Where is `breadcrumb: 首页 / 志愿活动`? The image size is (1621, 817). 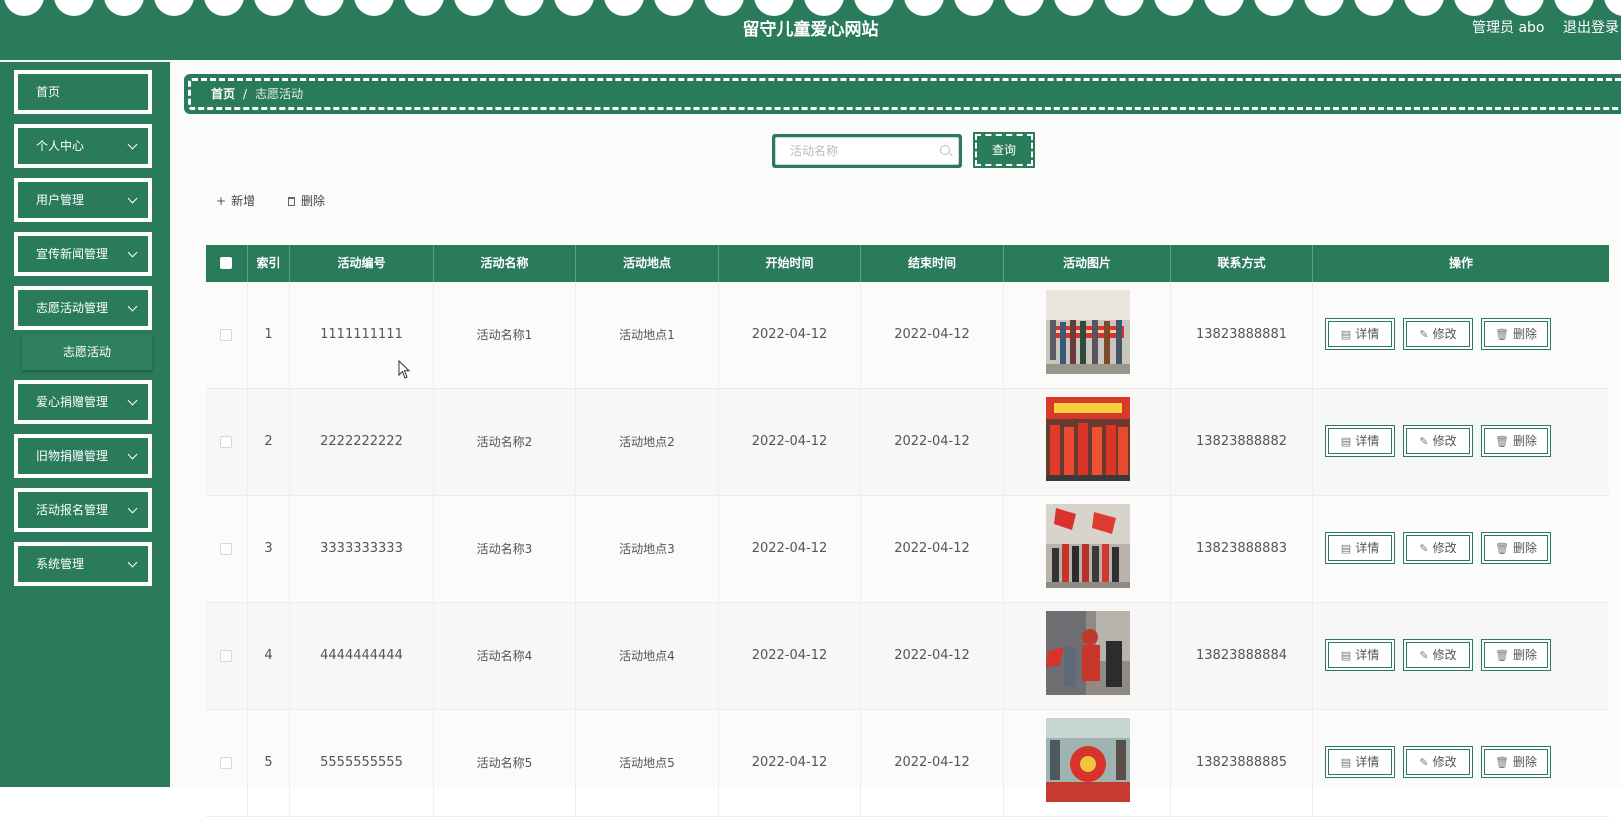
breadcrumb: 首页 / 志愿活动 is located at coordinates (902, 94).